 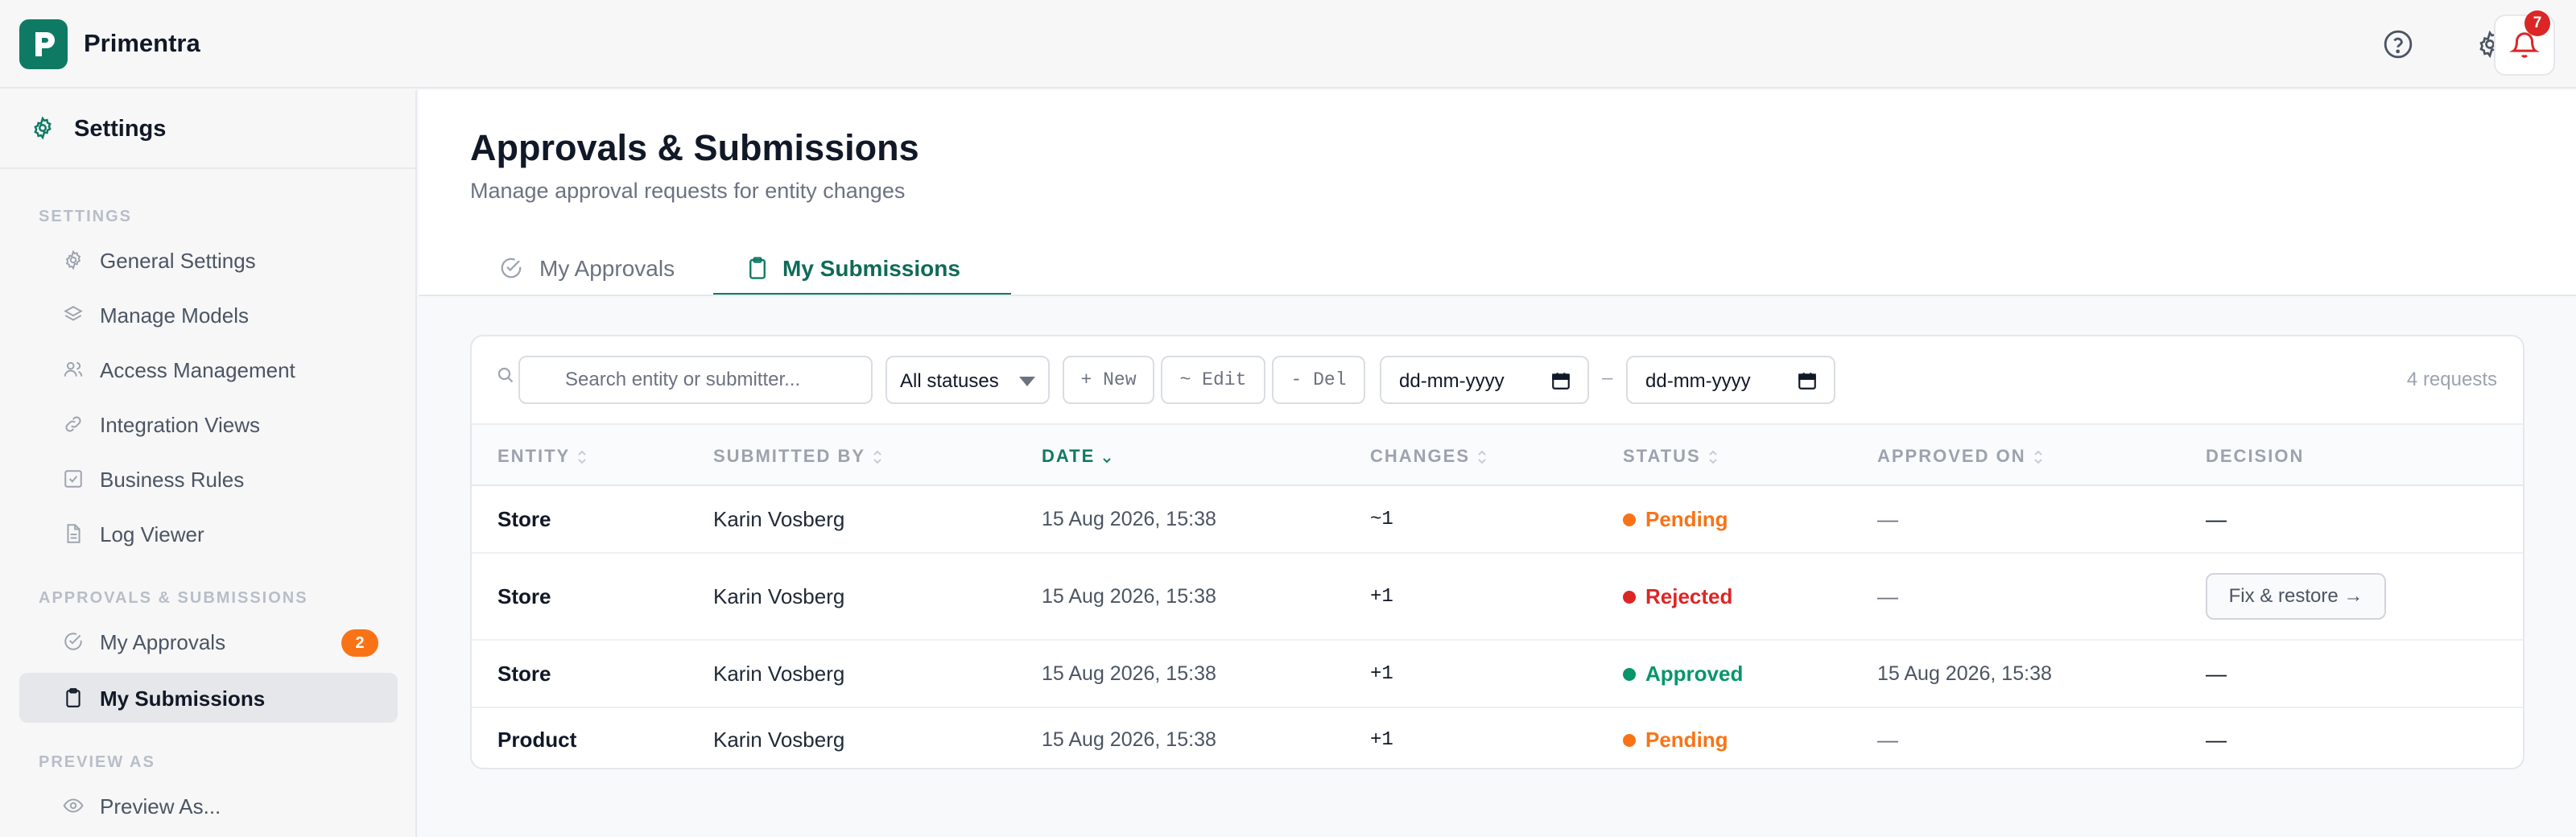 I want to click on column-header-submitted-by: SUBMITTED BY, so click(x=798, y=457).